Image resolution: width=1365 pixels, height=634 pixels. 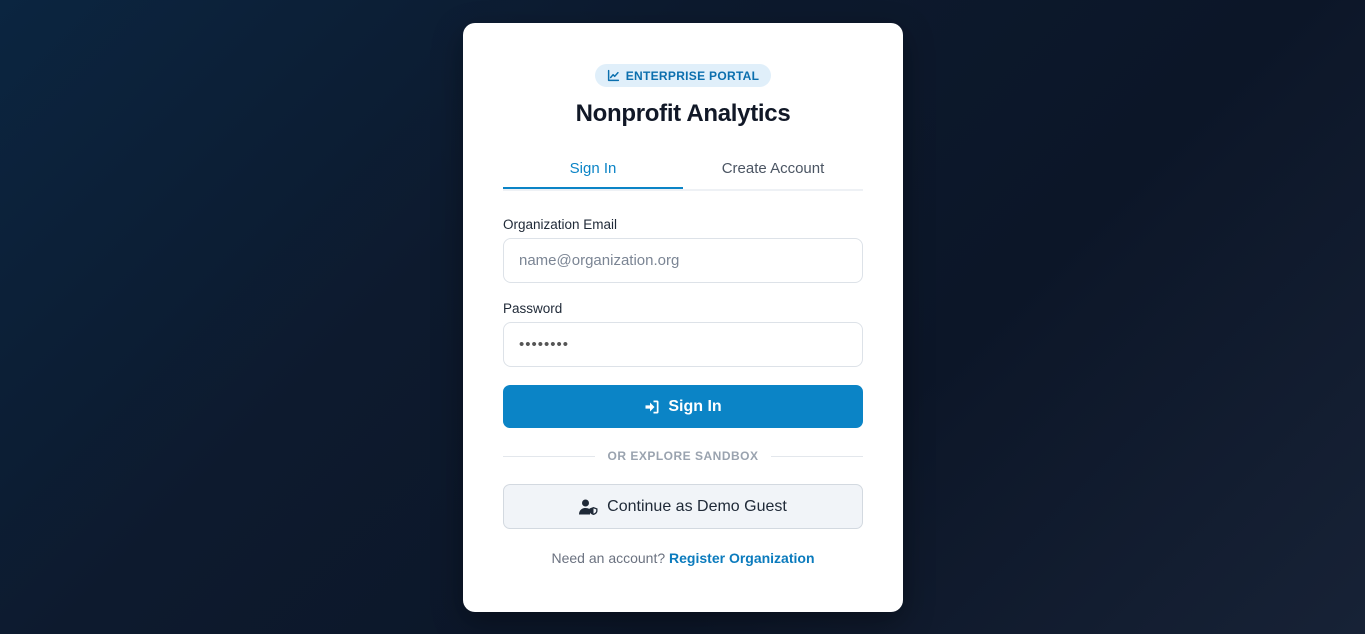 I want to click on demo-guest-button: Continue as Demo Guest, so click(x=683, y=506).